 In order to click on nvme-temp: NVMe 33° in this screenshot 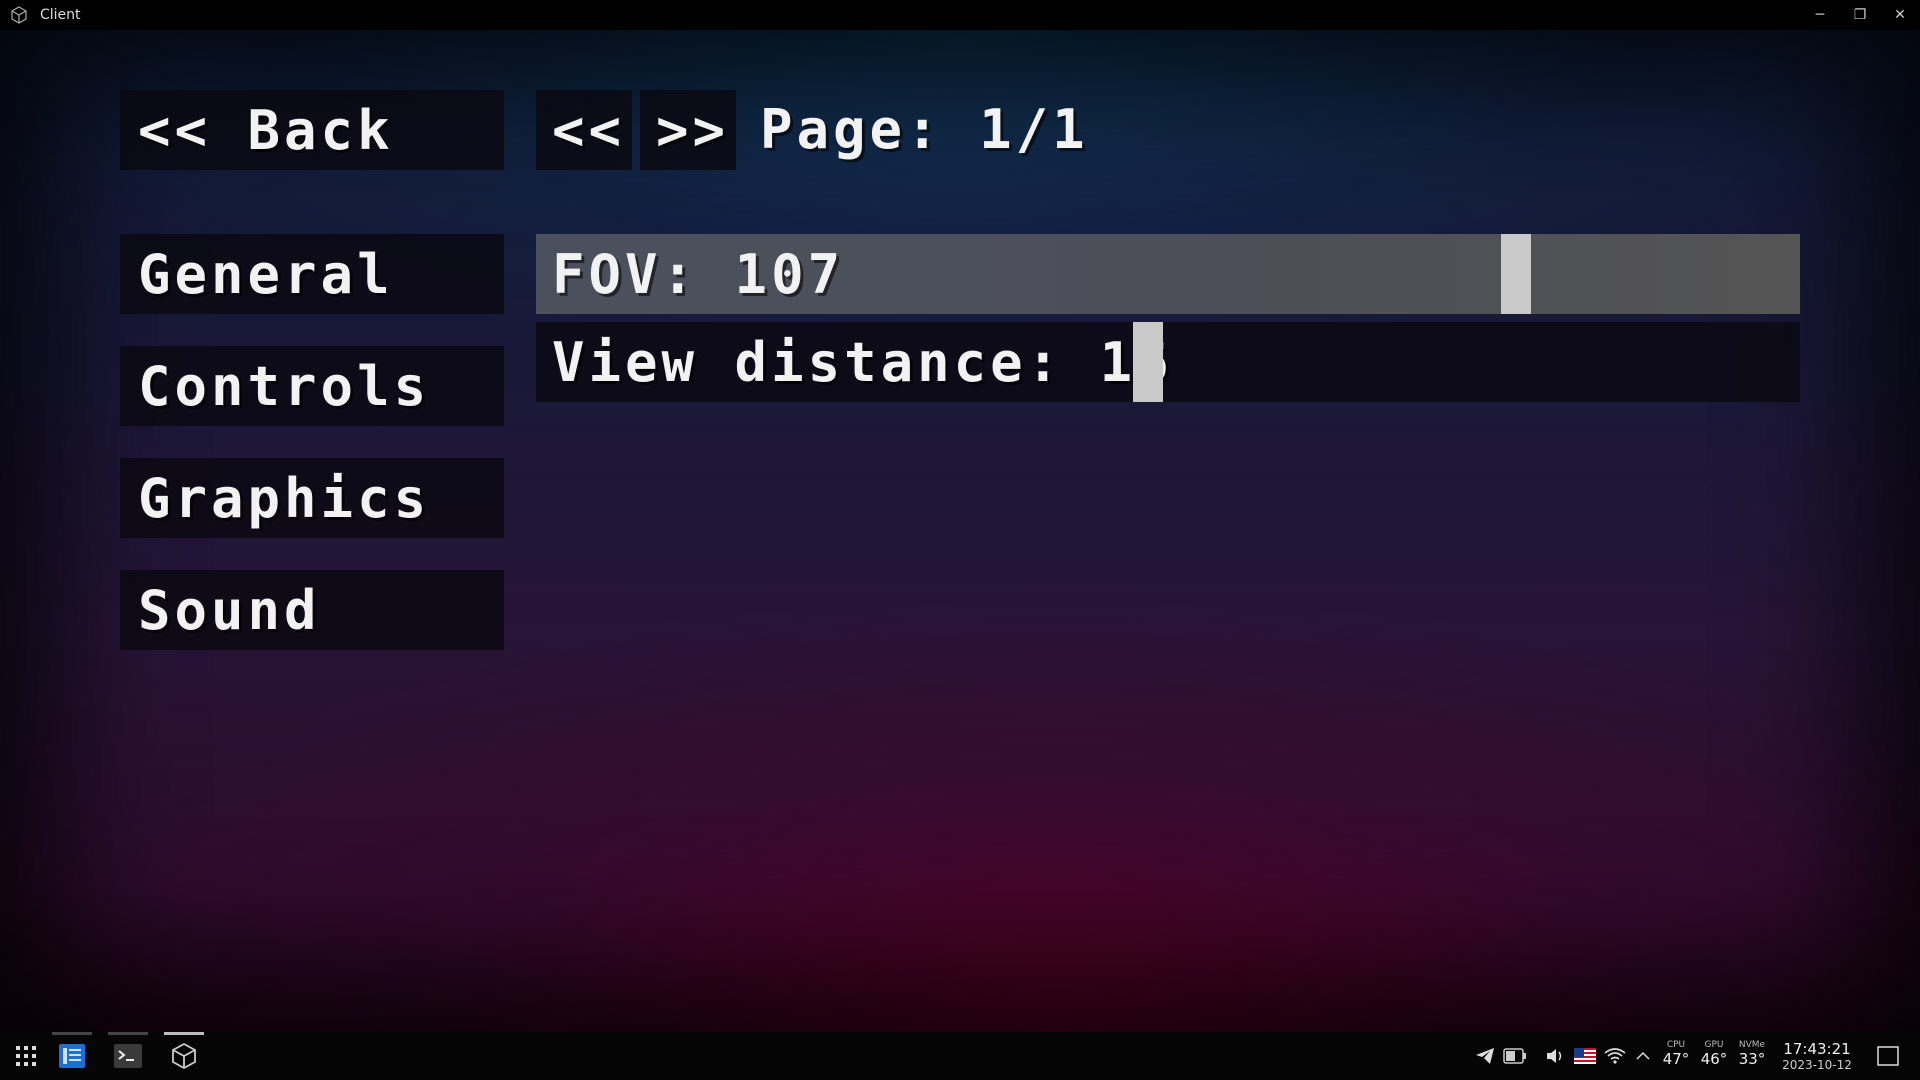, I will do `click(1752, 1054)`.